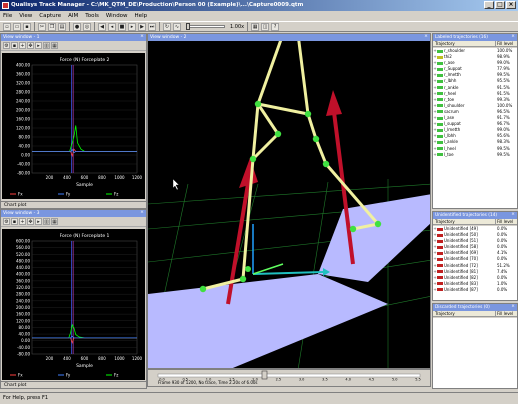 This screenshot has width=518, height=404. I want to click on view-3d-icon: ◫, so click(265, 26).